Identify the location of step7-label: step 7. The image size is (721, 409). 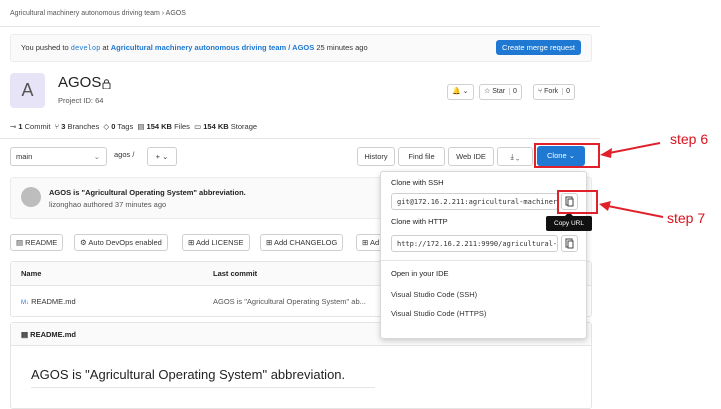
(686, 218).